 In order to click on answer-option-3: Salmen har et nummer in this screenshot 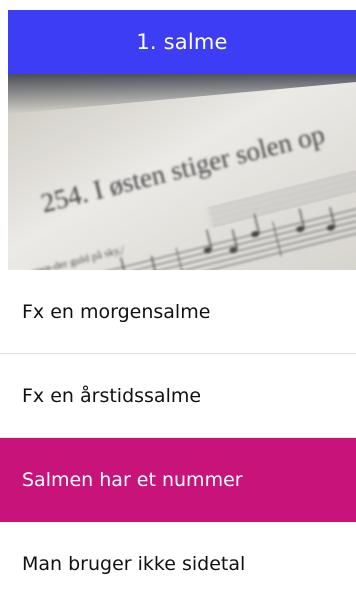, I will do `click(178, 480)`.